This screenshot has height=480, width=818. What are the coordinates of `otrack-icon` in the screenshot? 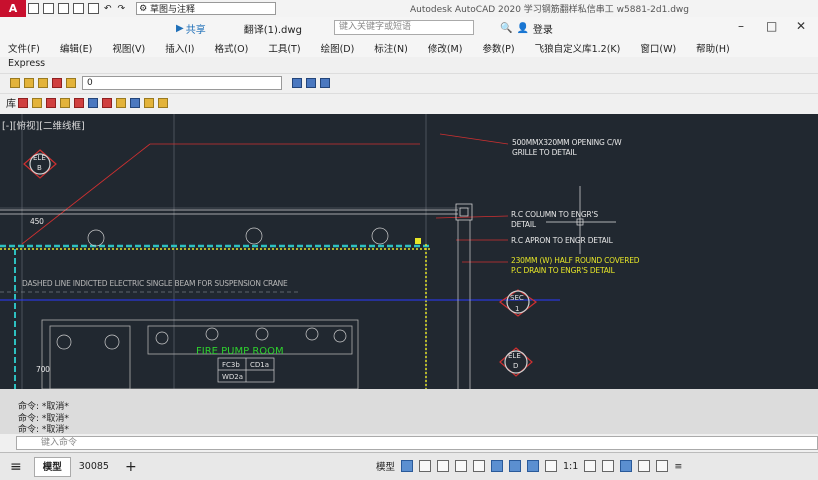 It's located at (515, 466).